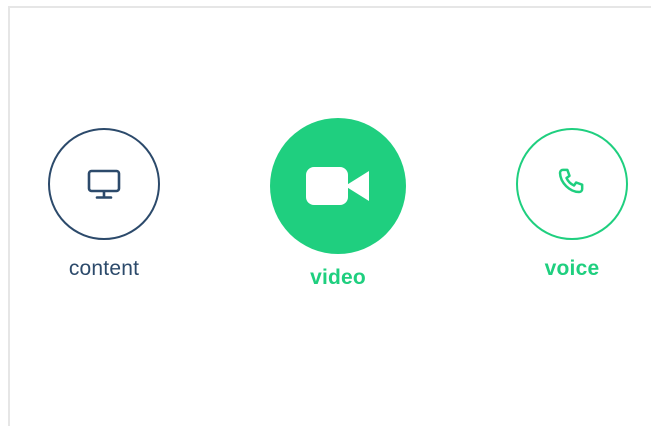 Image resolution: width=651 pixels, height=426 pixels. I want to click on voice-option: voice, so click(572, 204).